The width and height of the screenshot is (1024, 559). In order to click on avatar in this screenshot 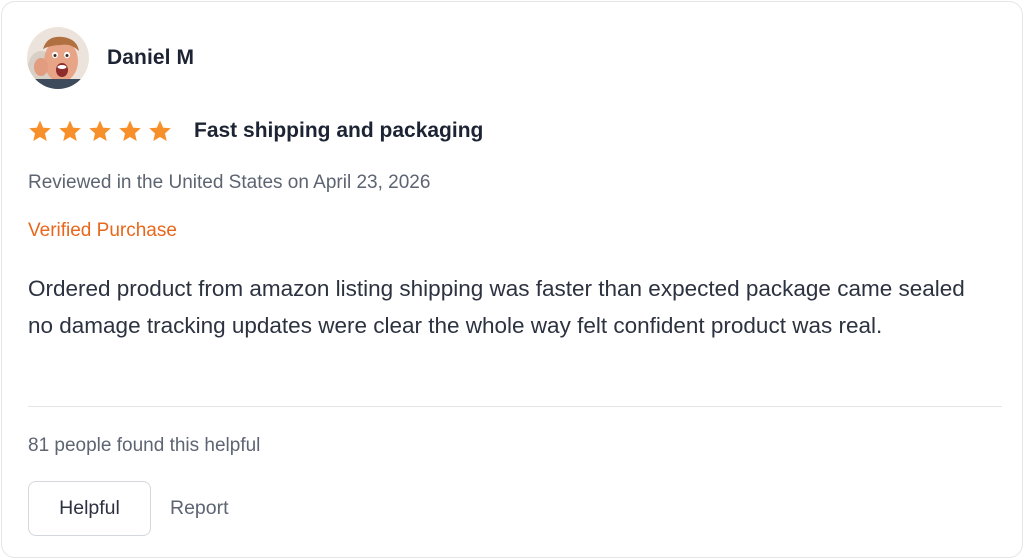, I will do `click(58, 58)`.